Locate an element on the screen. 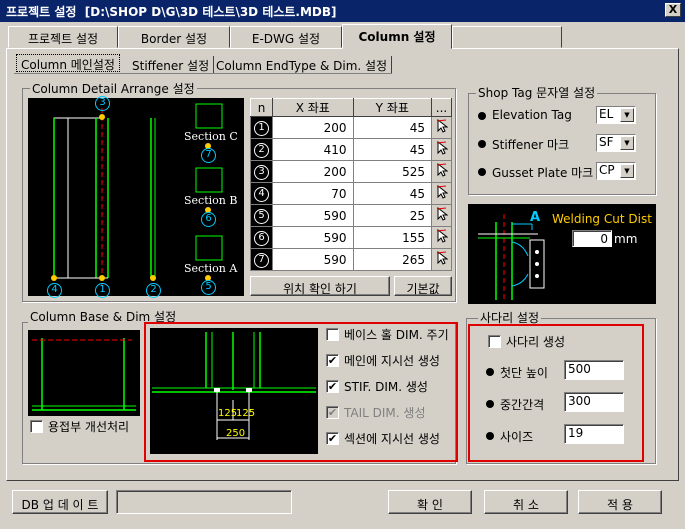  ladder-field-label: 사이즈 is located at coordinates (517, 437).